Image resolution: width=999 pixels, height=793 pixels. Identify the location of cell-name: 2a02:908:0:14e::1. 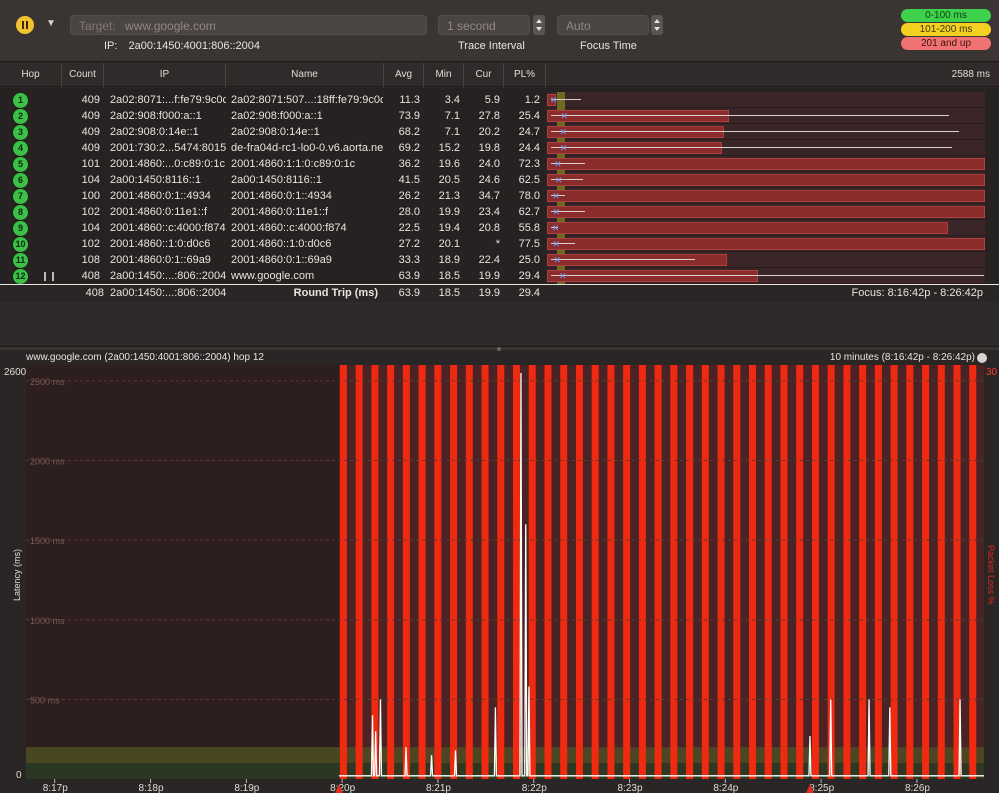
(275, 132).